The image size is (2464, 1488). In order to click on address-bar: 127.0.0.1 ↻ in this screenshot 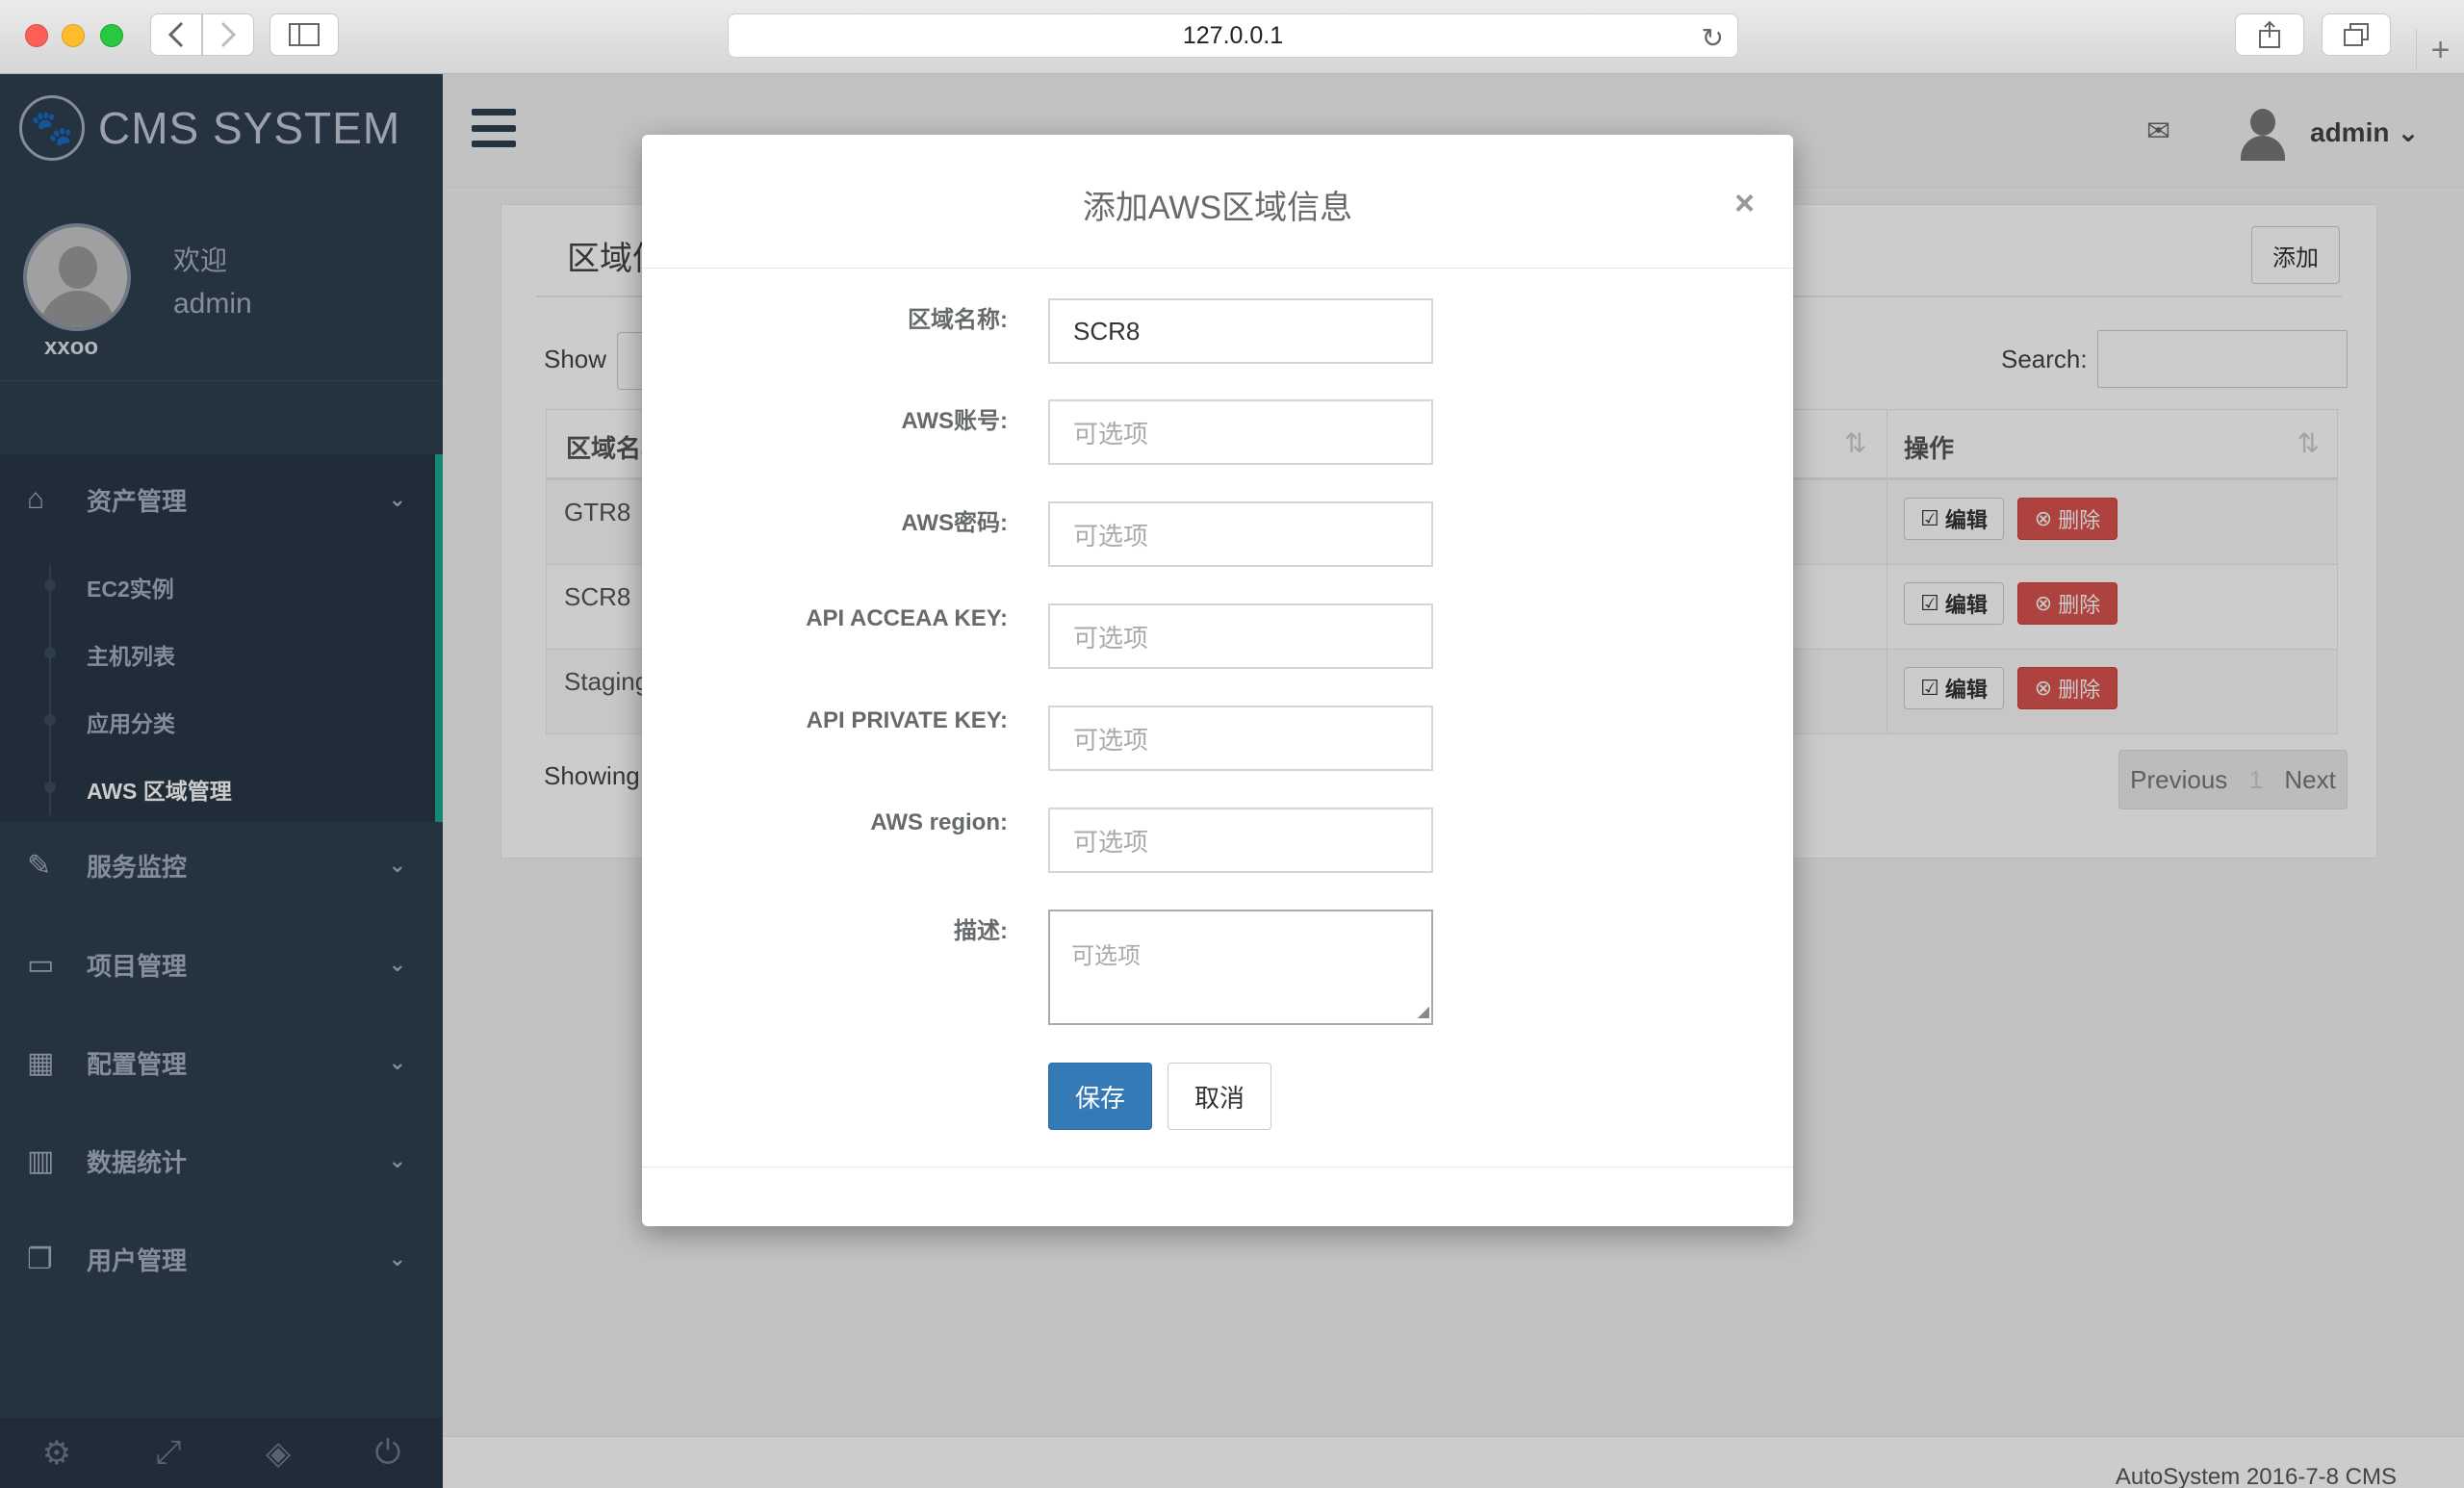, I will do `click(1233, 36)`.